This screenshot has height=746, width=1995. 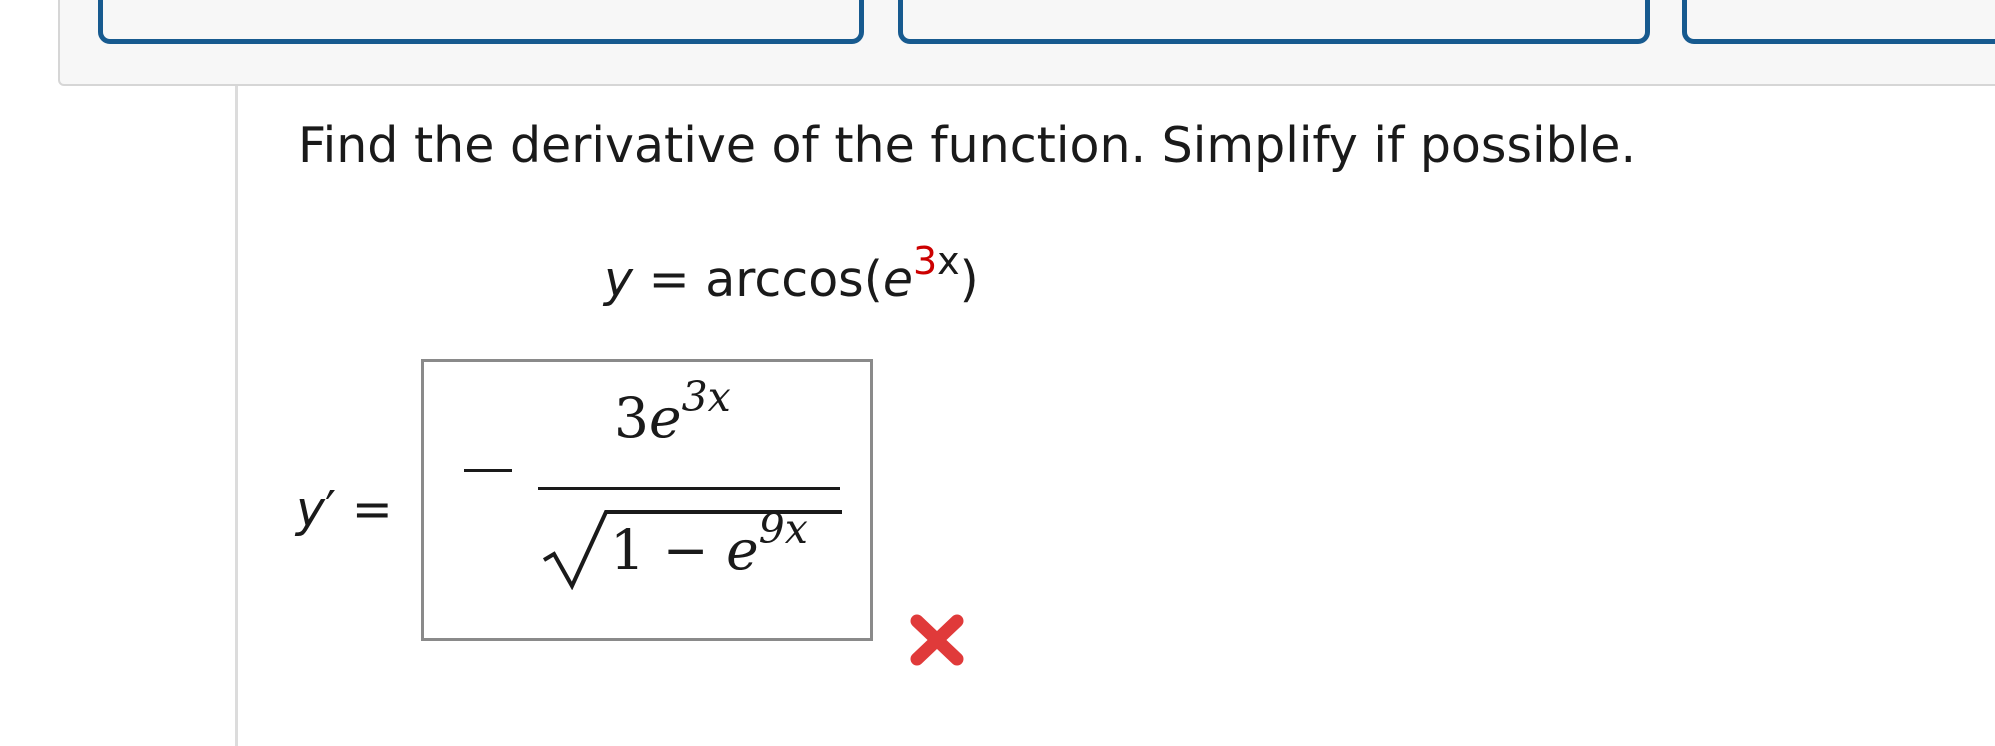 I want to click on numerator-exponent: 3x, so click(x=706, y=397).